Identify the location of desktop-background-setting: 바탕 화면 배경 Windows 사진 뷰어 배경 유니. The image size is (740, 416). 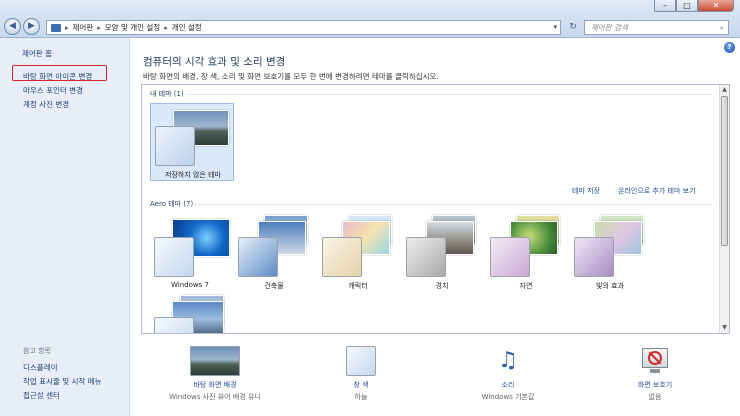
(215, 374).